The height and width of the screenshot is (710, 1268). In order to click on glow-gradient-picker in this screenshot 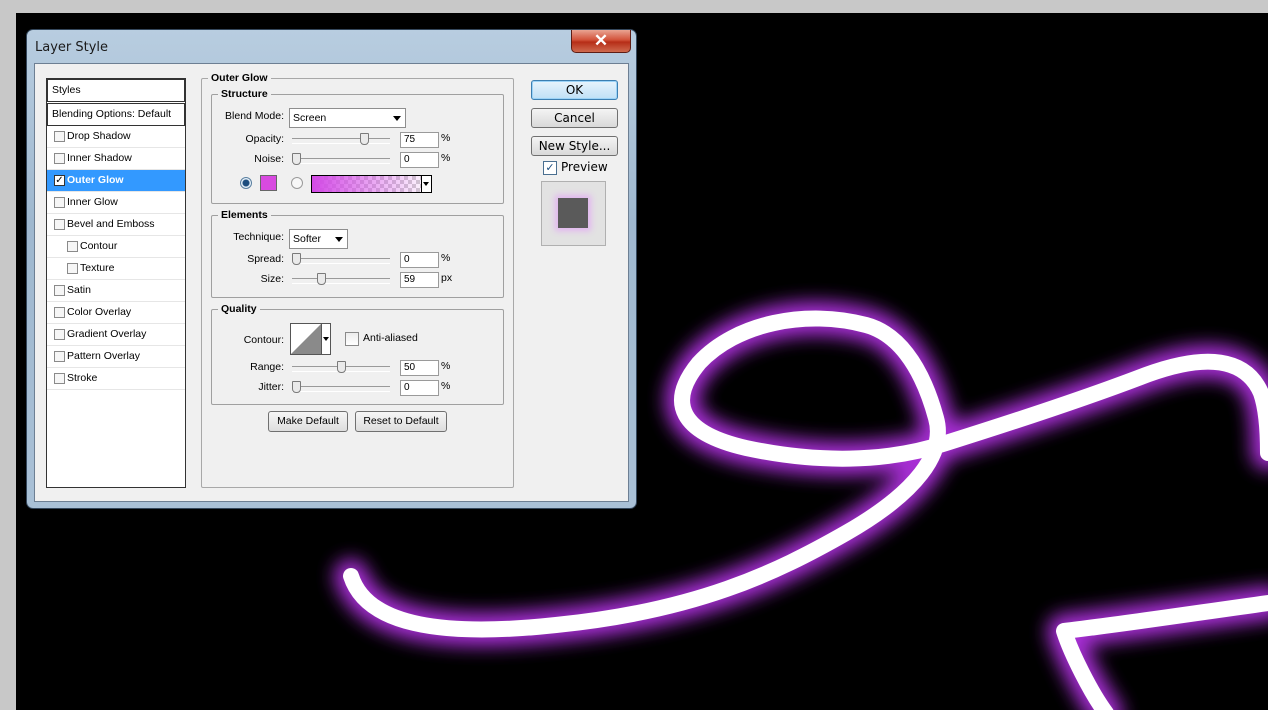, I will do `click(371, 184)`.